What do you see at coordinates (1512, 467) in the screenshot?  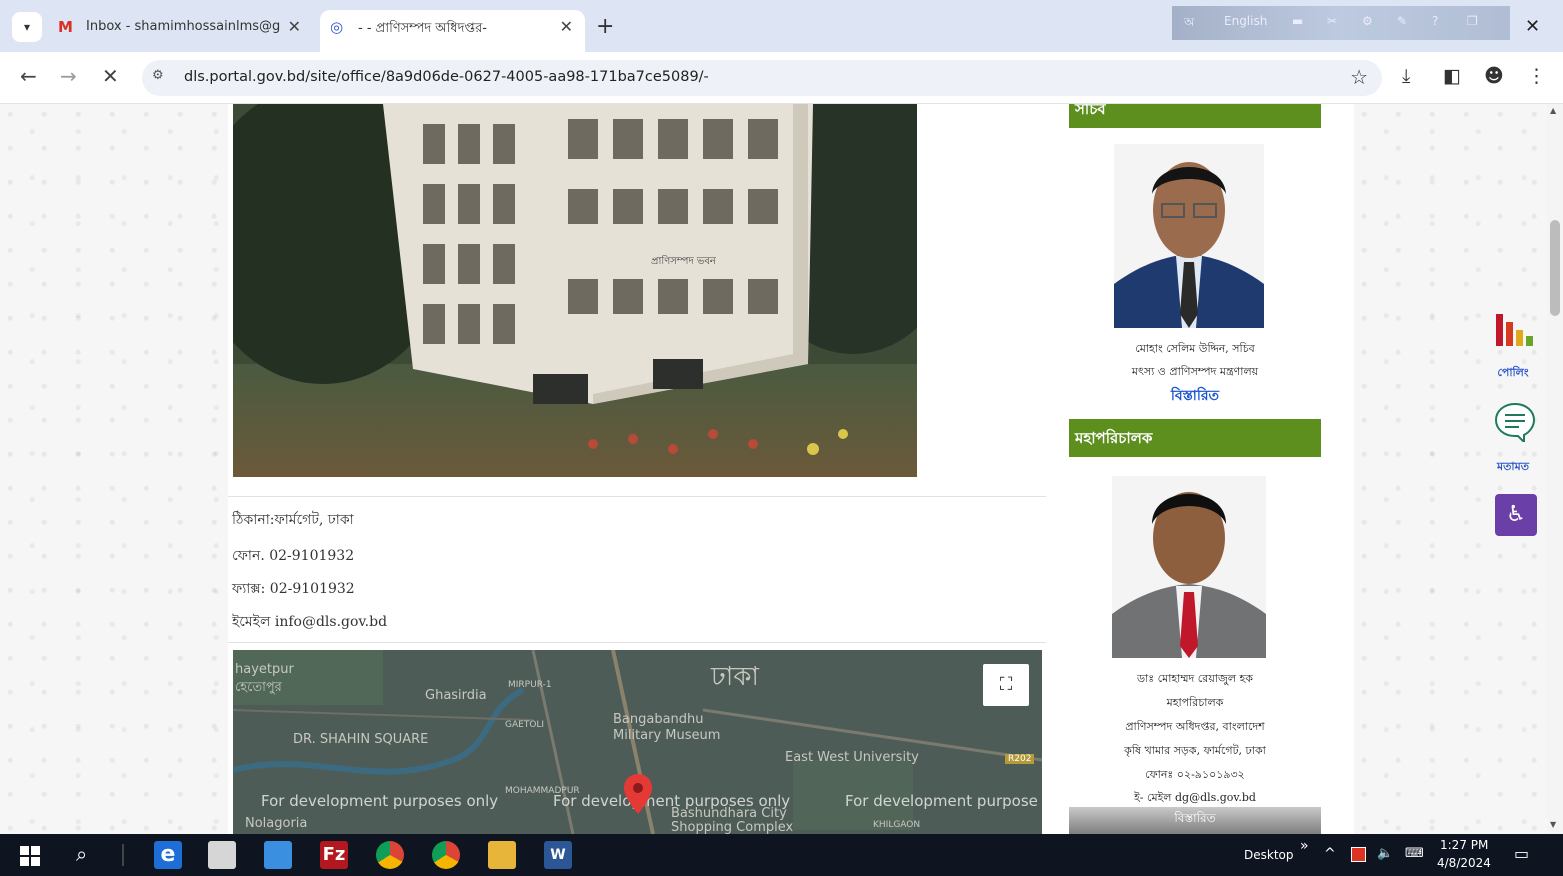 I see `feedback-label: মতামত` at bounding box center [1512, 467].